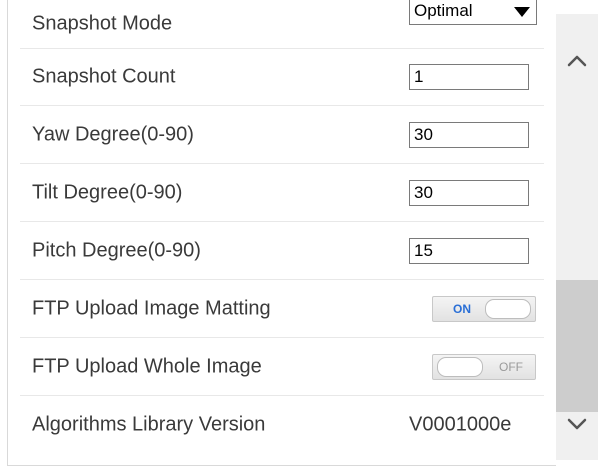 This screenshot has width=601, height=476. Describe the element at coordinates (469, 192) in the screenshot. I see `tilt-degree-input` at that location.